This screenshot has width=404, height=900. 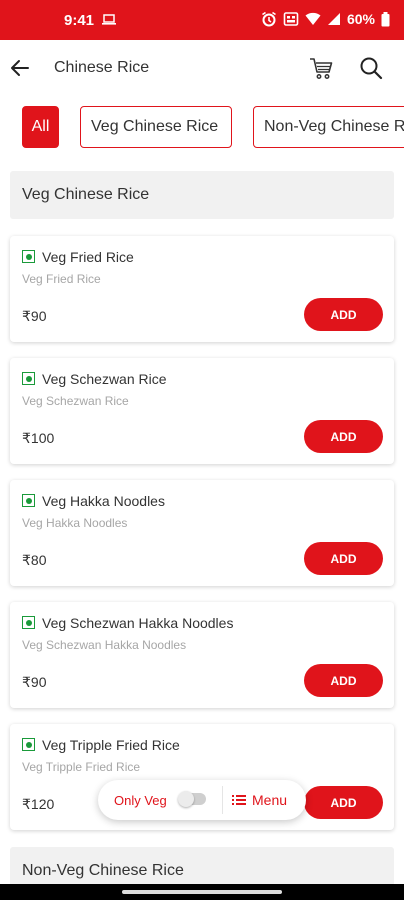 I want to click on toggle-knob, so click(x=186, y=799).